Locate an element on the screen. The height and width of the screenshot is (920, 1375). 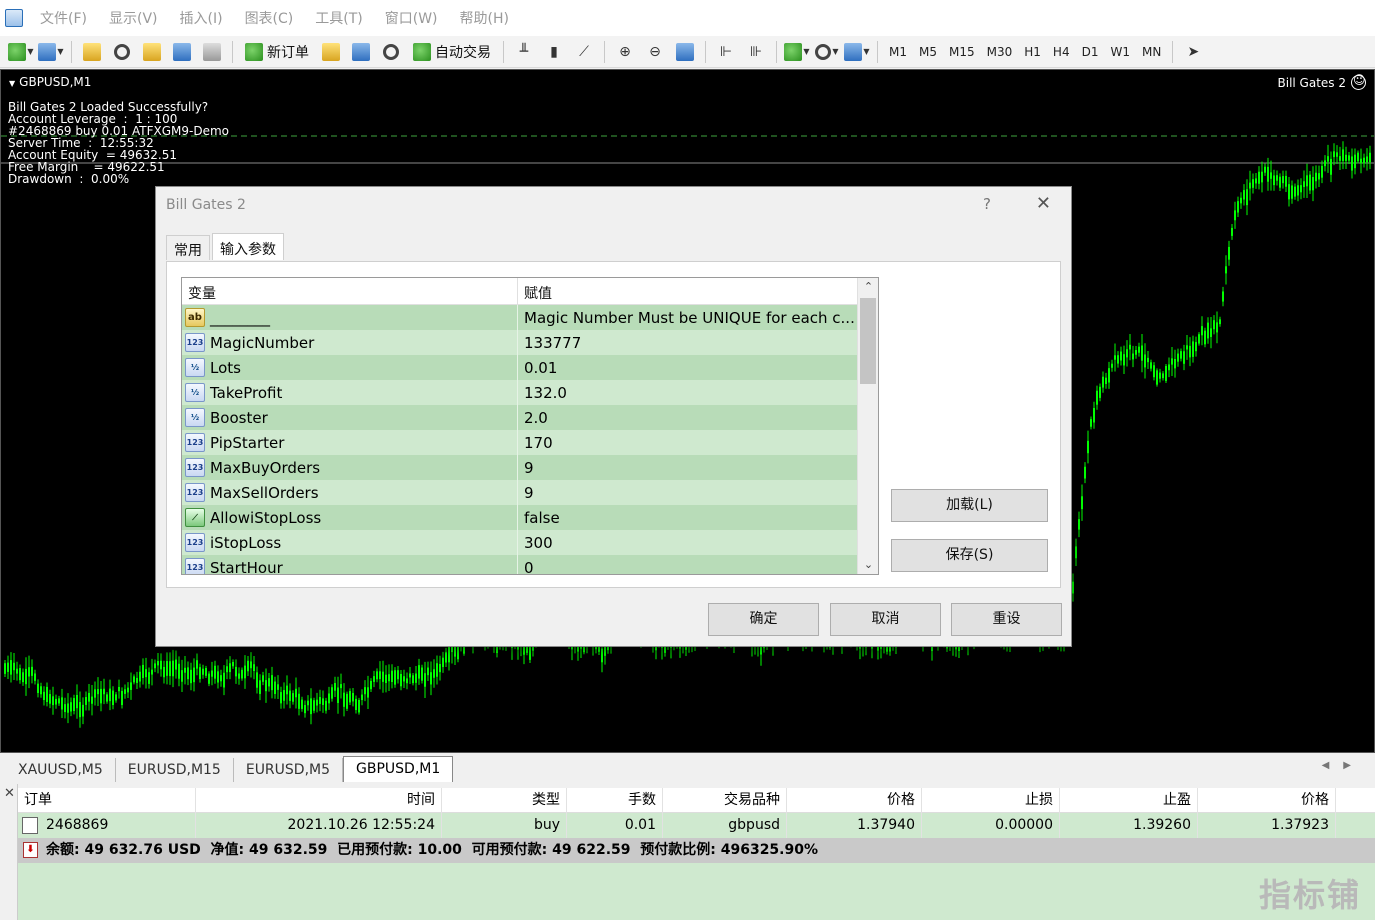
param-row: 123 MagicNumber 133777 is located at coordinates (519, 342).